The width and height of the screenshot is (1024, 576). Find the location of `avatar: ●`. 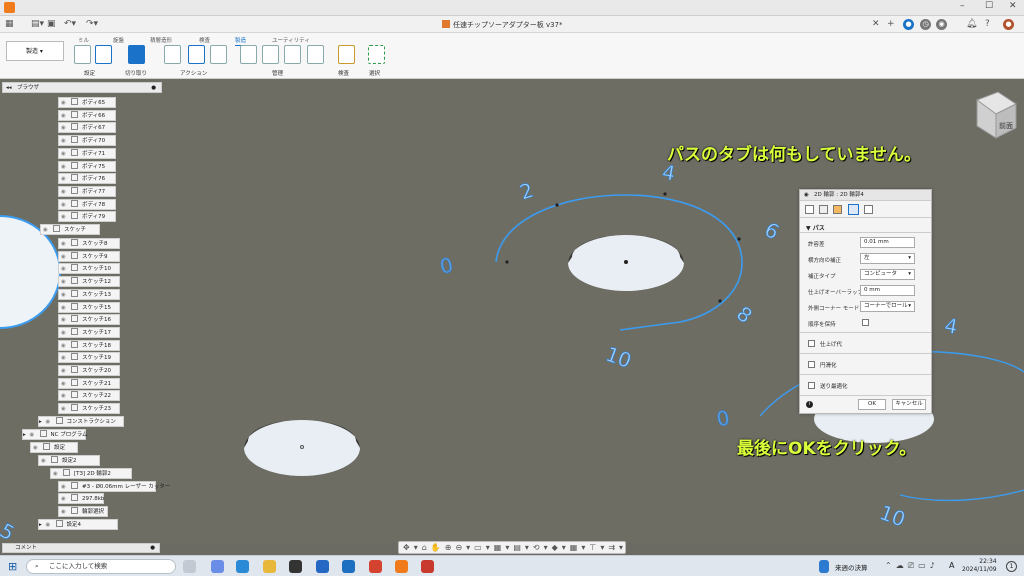

avatar: ● is located at coordinates (1008, 24).